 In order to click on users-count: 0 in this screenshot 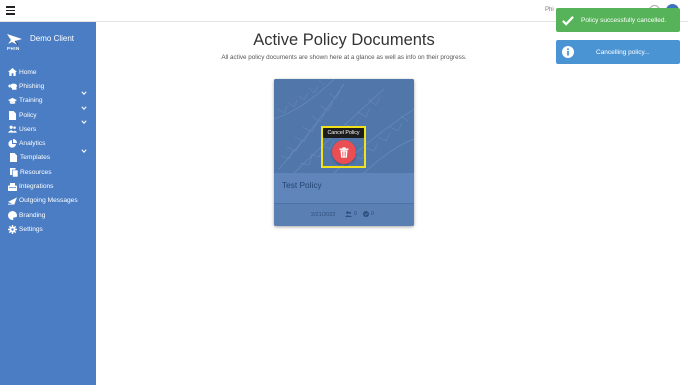, I will do `click(351, 214)`.